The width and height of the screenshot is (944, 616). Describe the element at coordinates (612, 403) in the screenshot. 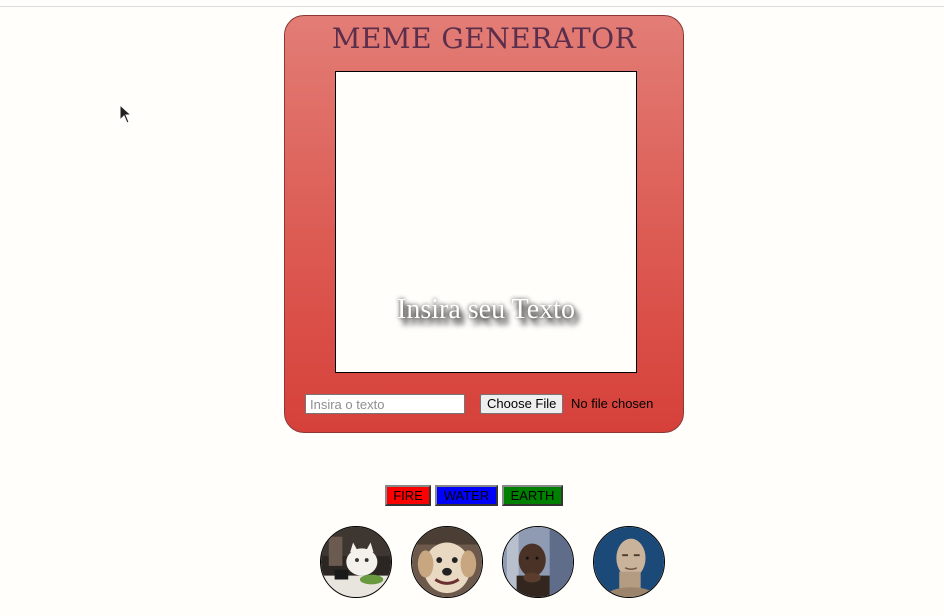

I see `file-status-label: No file chosen` at that location.